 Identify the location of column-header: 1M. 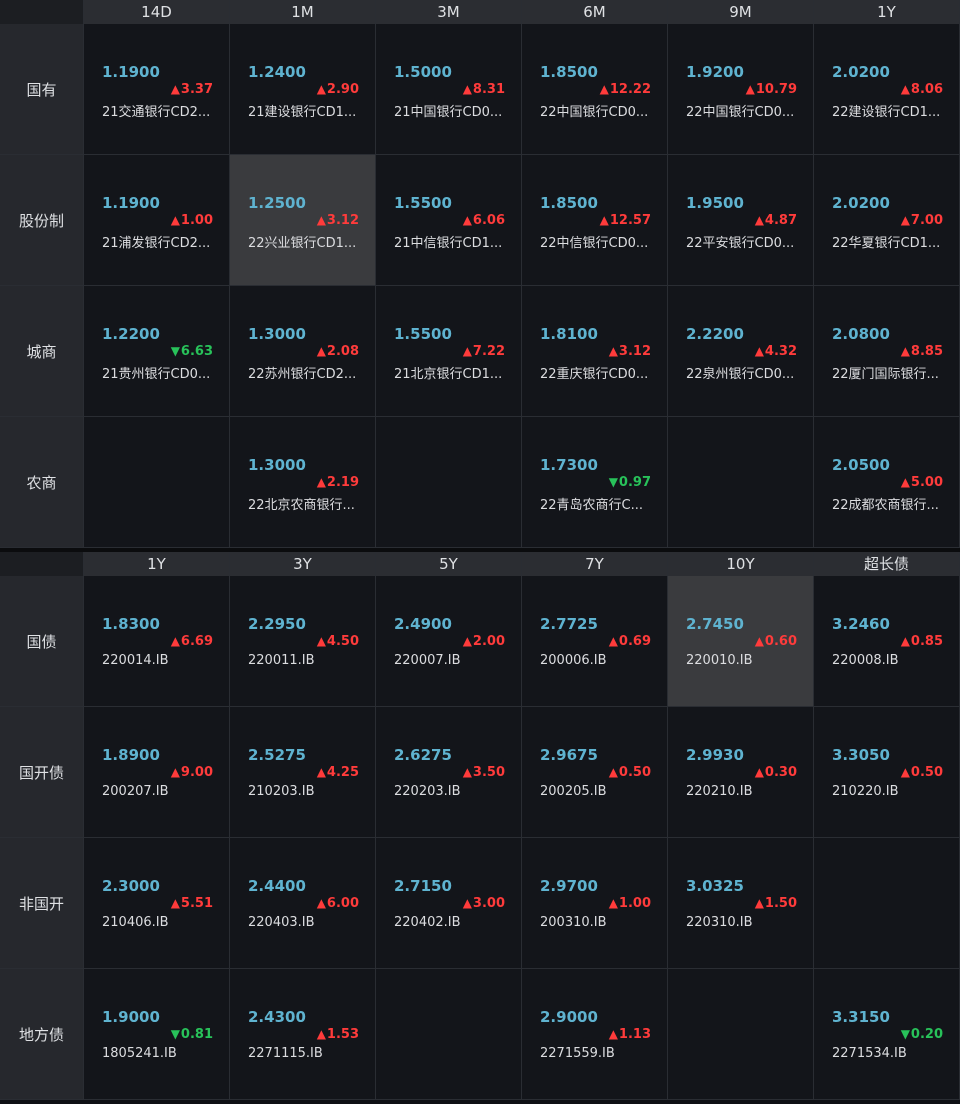
(302, 12).